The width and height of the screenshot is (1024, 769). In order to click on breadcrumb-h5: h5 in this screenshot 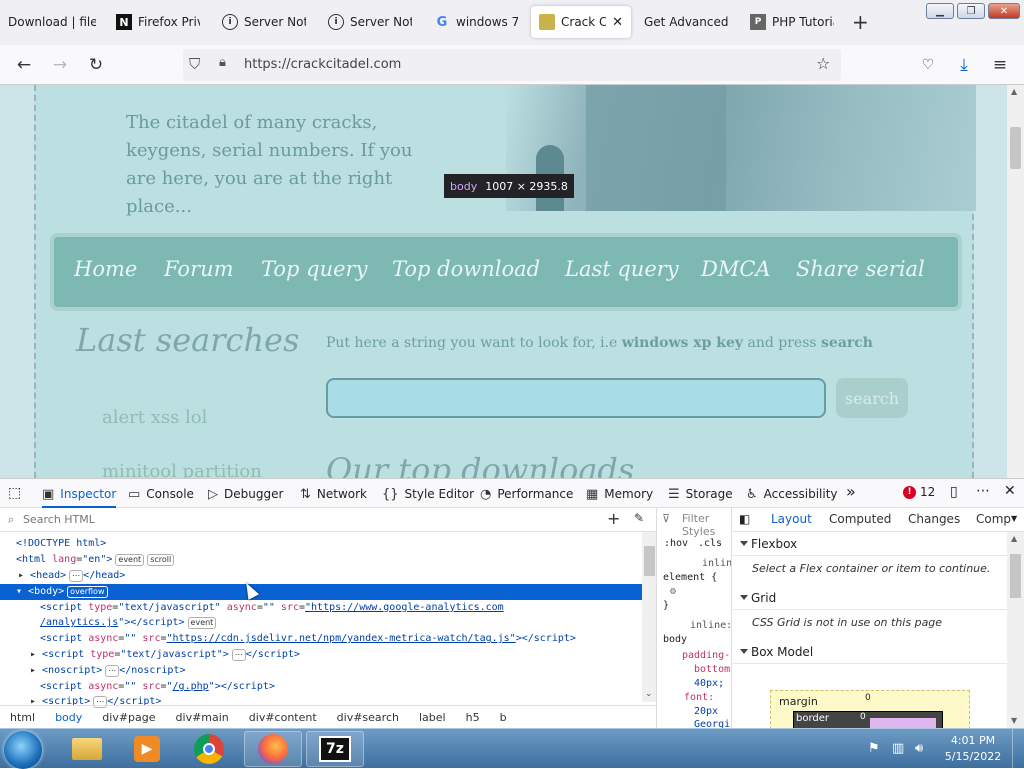, I will do `click(473, 717)`.